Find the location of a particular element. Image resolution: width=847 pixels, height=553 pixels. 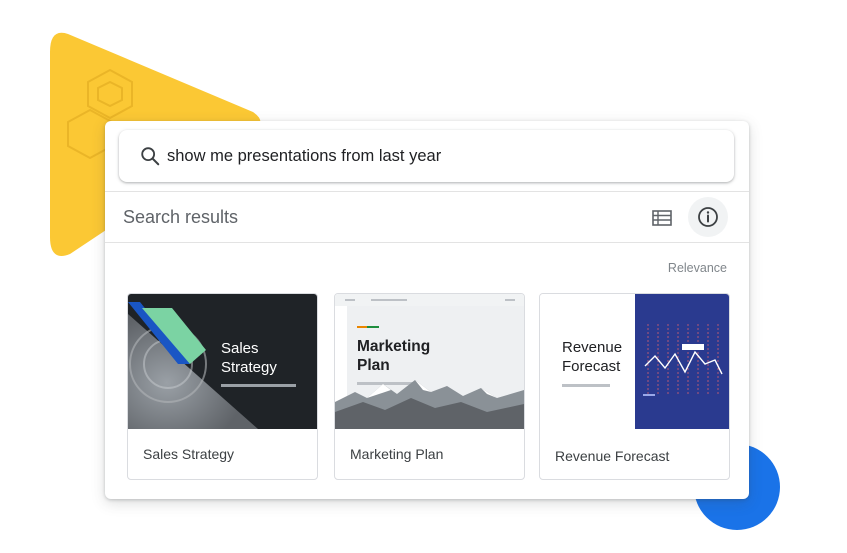

info-icon is located at coordinates (708, 217).